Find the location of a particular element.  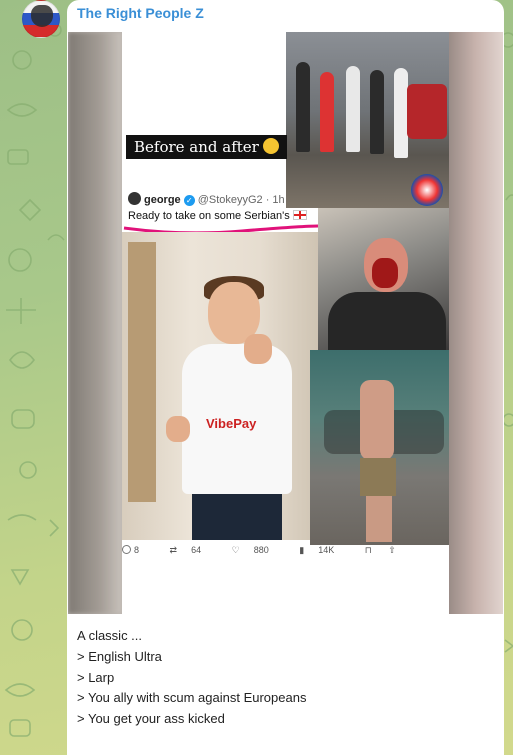

blurred-backdrop-right is located at coordinates (476, 323).